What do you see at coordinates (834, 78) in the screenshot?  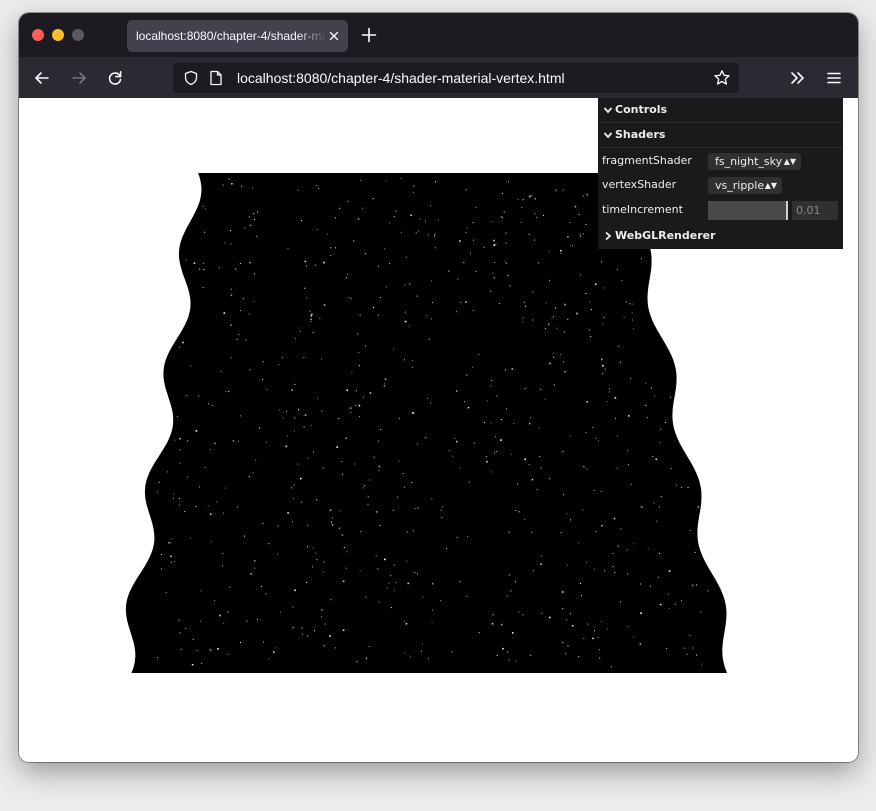 I see `menu-icon` at bounding box center [834, 78].